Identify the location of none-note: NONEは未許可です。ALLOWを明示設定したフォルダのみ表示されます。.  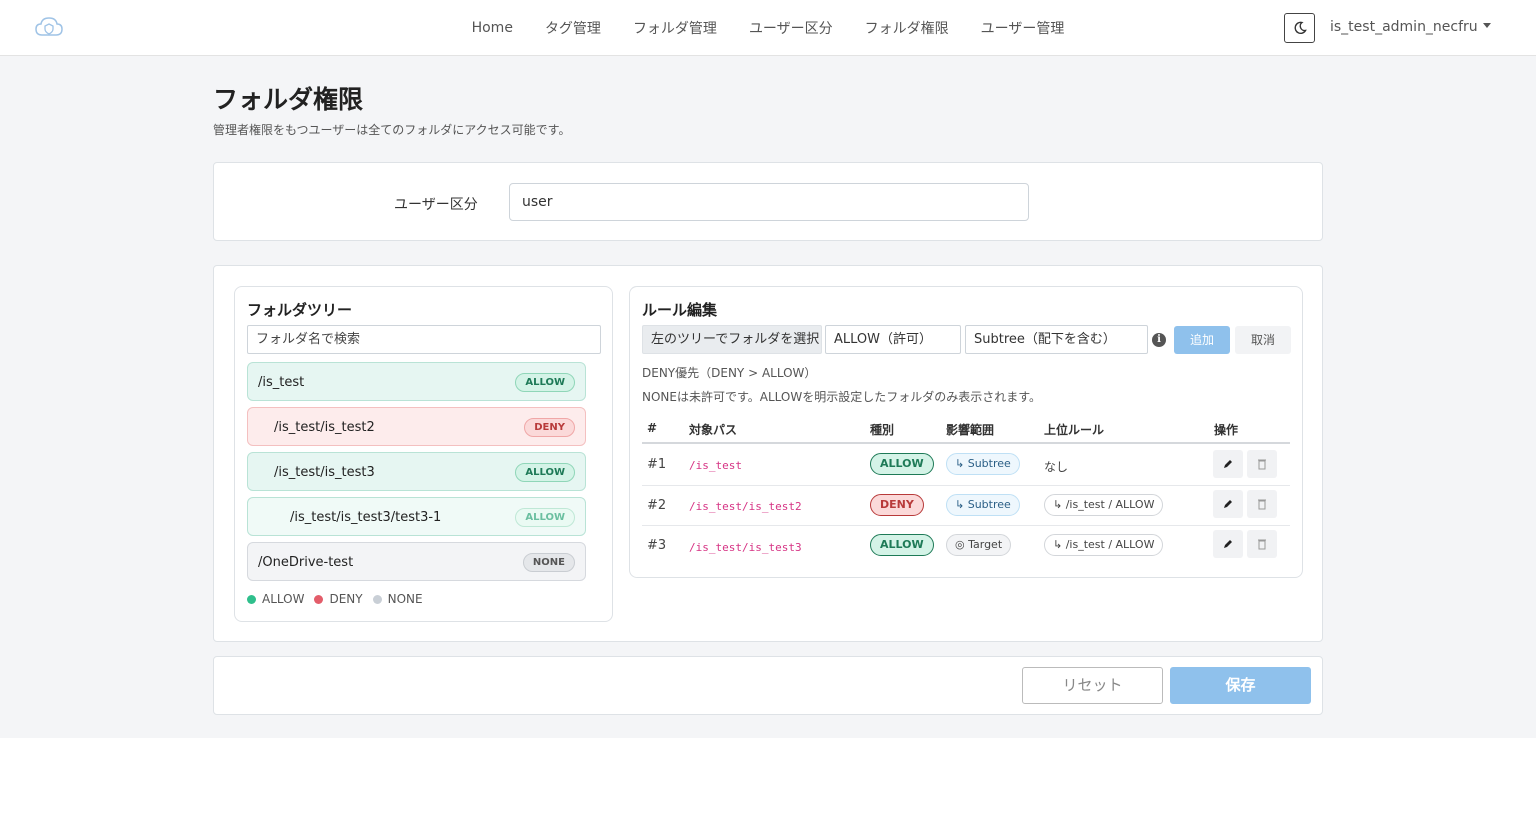
(842, 397).